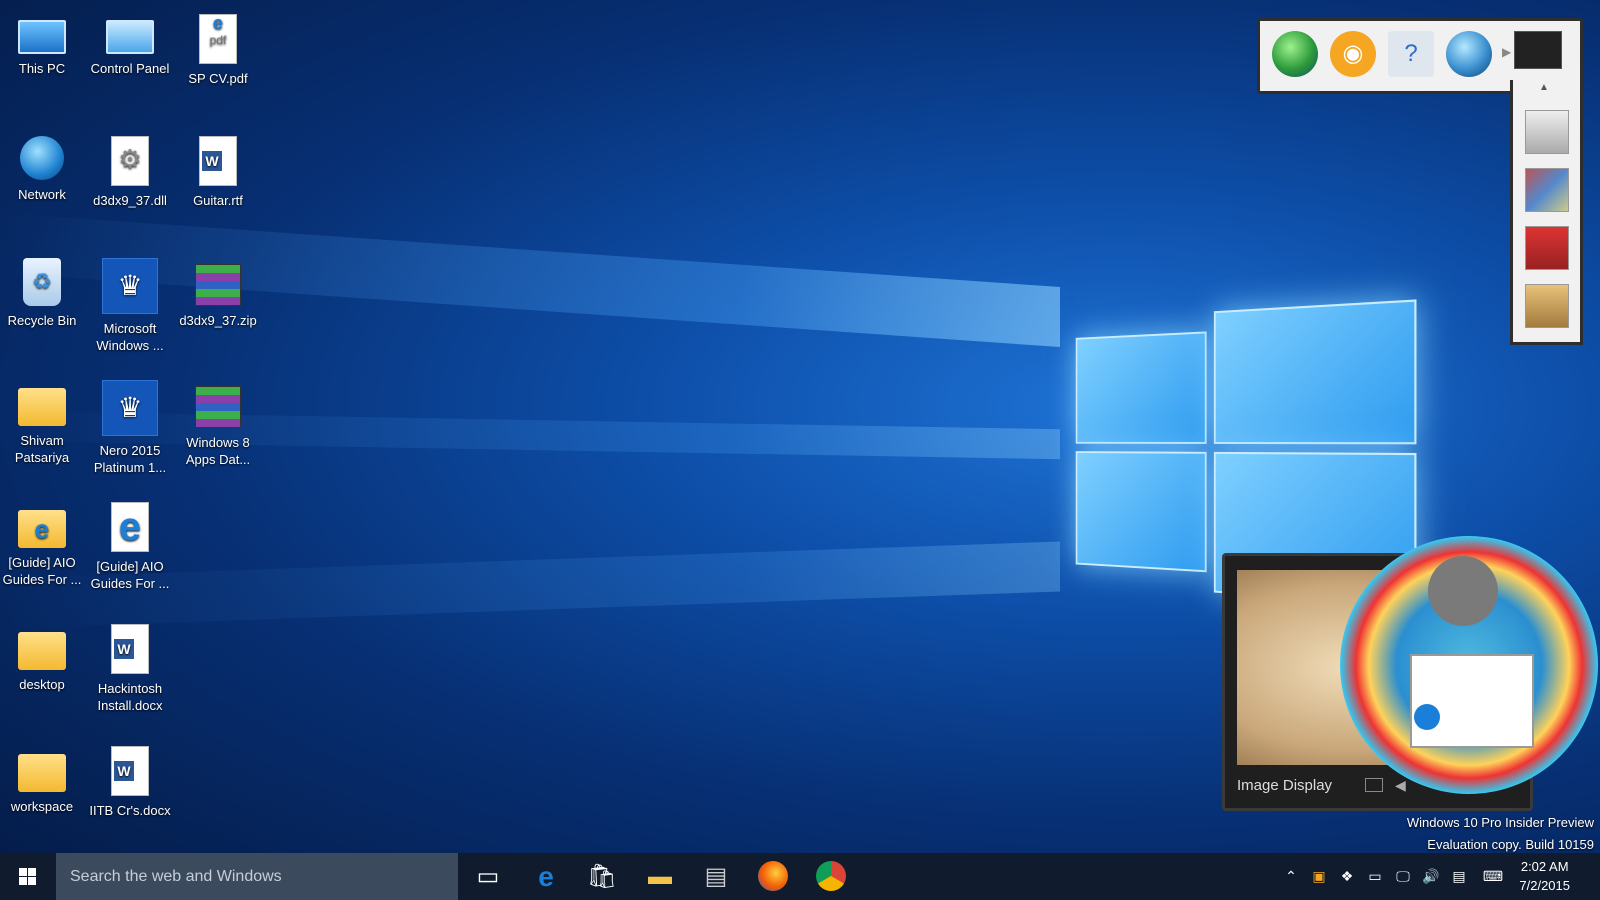 Image resolution: width=1600 pixels, height=900 pixels. Describe the element at coordinates (218, 200) in the screenshot. I see `icon-label: Guitar.rtf` at that location.